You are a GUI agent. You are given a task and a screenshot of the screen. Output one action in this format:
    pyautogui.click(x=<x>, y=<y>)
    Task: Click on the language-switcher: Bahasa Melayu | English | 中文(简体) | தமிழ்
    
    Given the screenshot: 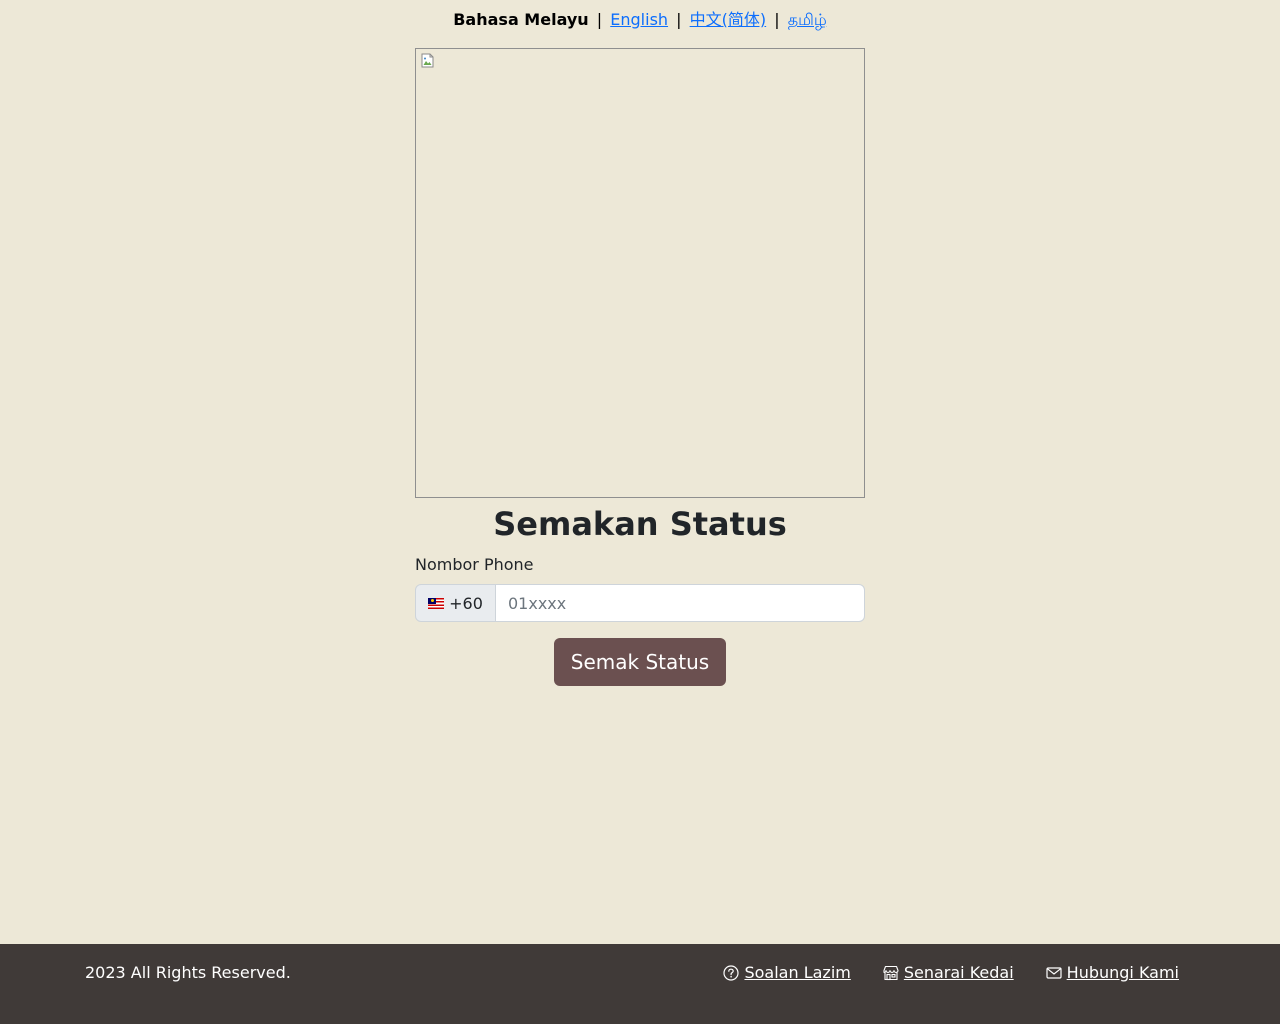 What is the action you would take?
    pyautogui.click(x=640, y=20)
    